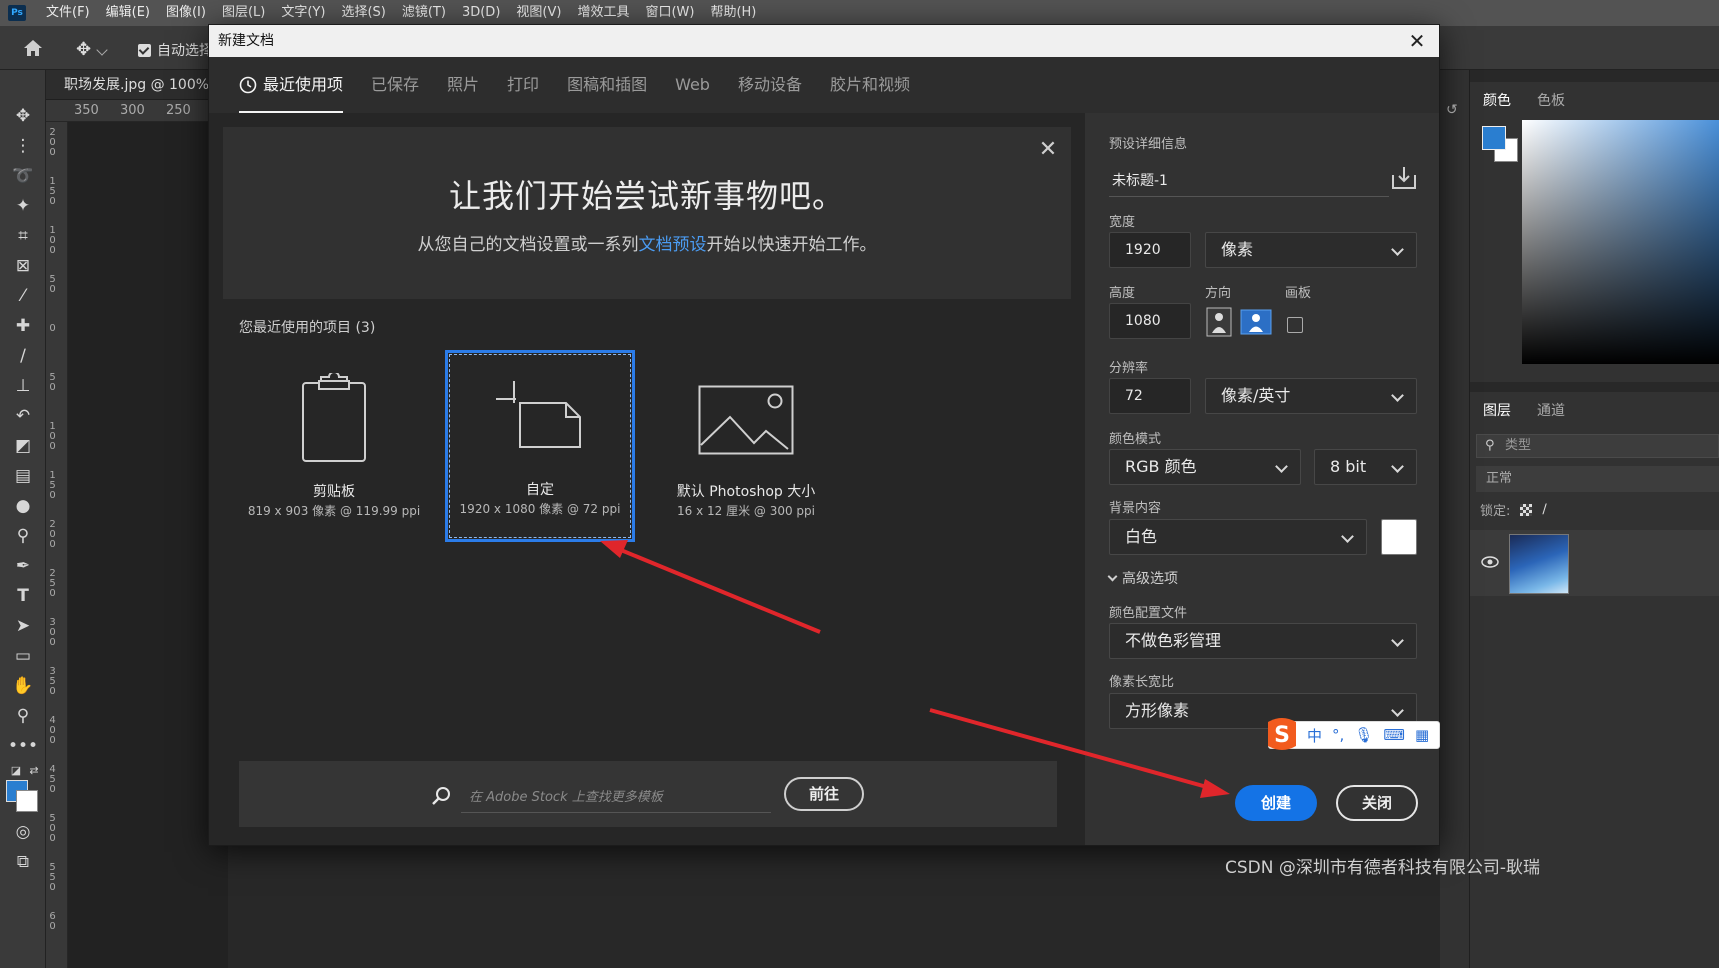  Describe the element at coordinates (1494, 138) in the screenshot. I see `panel-foreground-color` at that location.